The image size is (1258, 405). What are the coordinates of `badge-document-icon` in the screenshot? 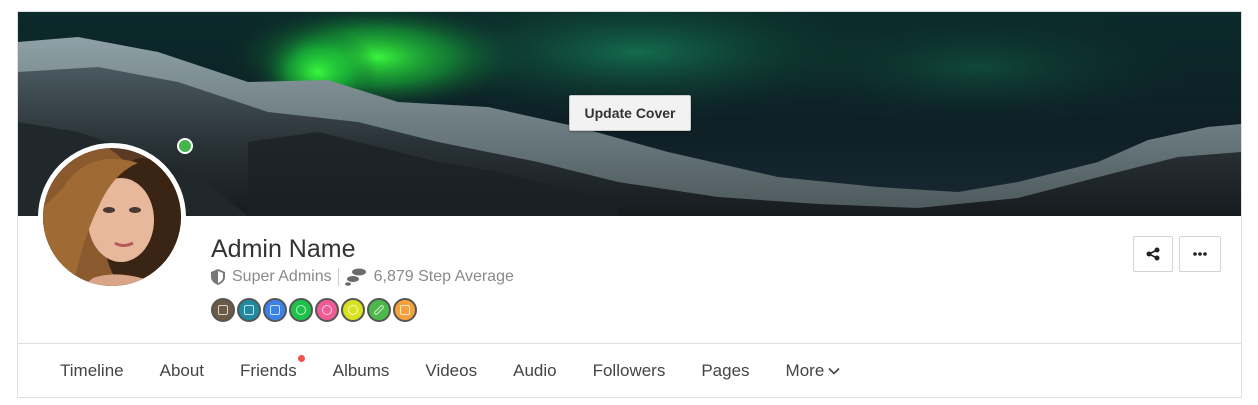 It's located at (275, 310).